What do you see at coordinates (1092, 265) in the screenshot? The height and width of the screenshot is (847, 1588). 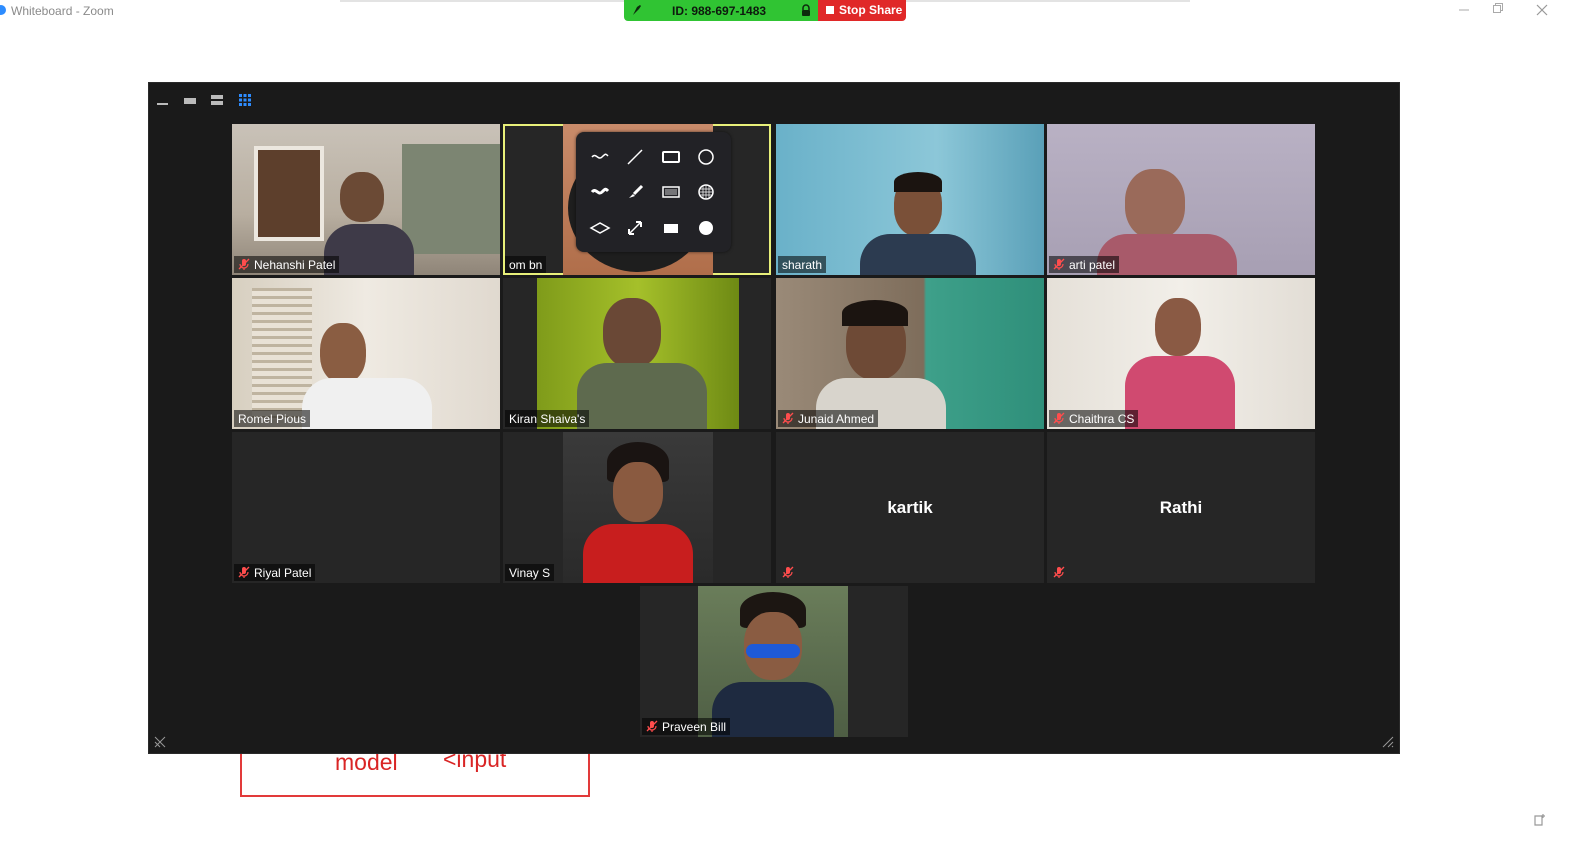 I see `participant-name: arti patel` at bounding box center [1092, 265].